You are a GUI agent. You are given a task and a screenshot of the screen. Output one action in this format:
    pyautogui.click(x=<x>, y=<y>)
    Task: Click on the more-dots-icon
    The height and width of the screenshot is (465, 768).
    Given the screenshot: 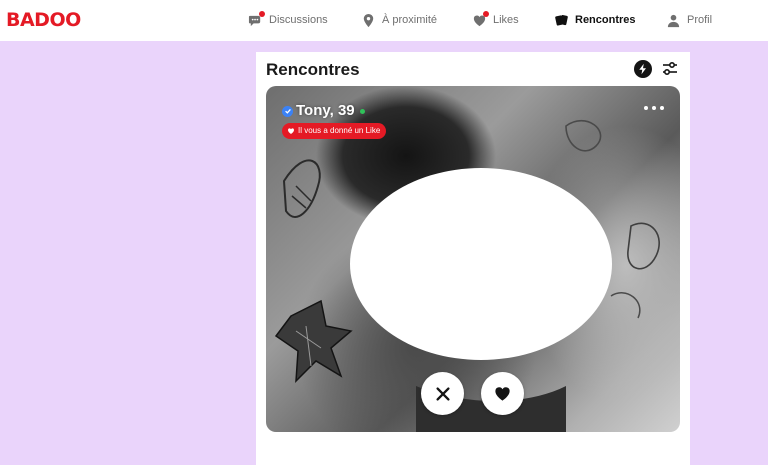 What is the action you would take?
    pyautogui.click(x=646, y=108)
    